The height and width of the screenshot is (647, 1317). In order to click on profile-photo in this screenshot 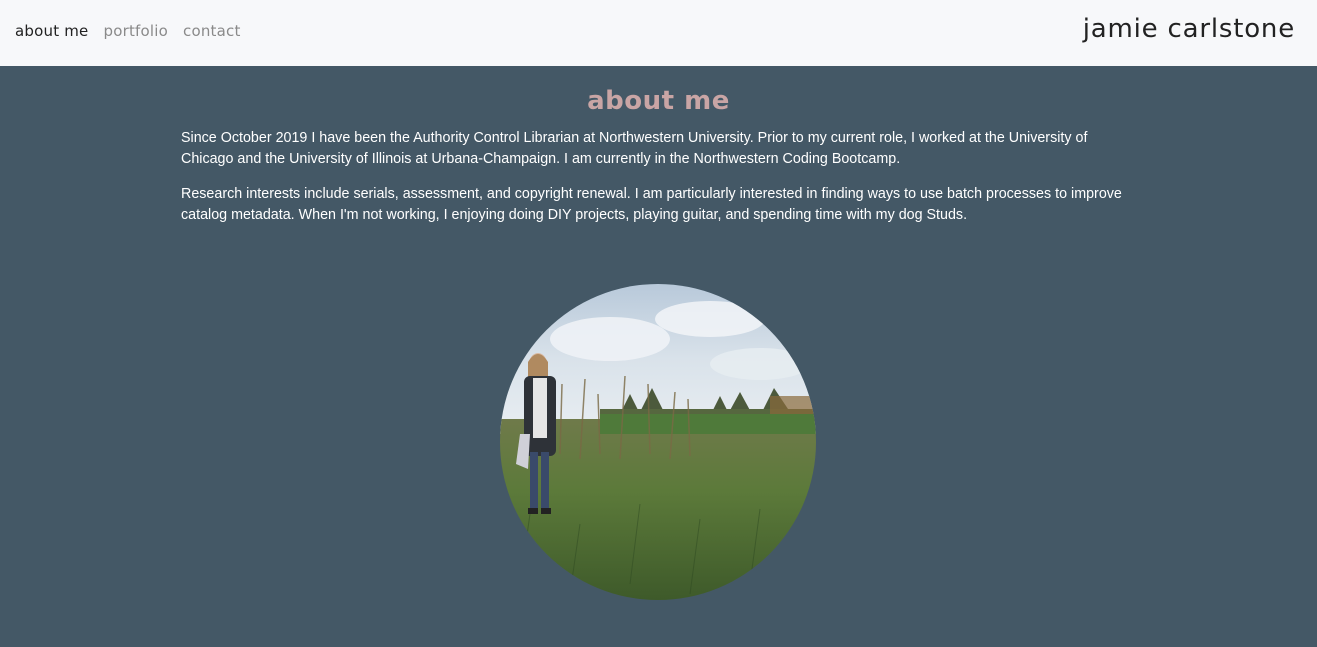, I will do `click(658, 442)`.